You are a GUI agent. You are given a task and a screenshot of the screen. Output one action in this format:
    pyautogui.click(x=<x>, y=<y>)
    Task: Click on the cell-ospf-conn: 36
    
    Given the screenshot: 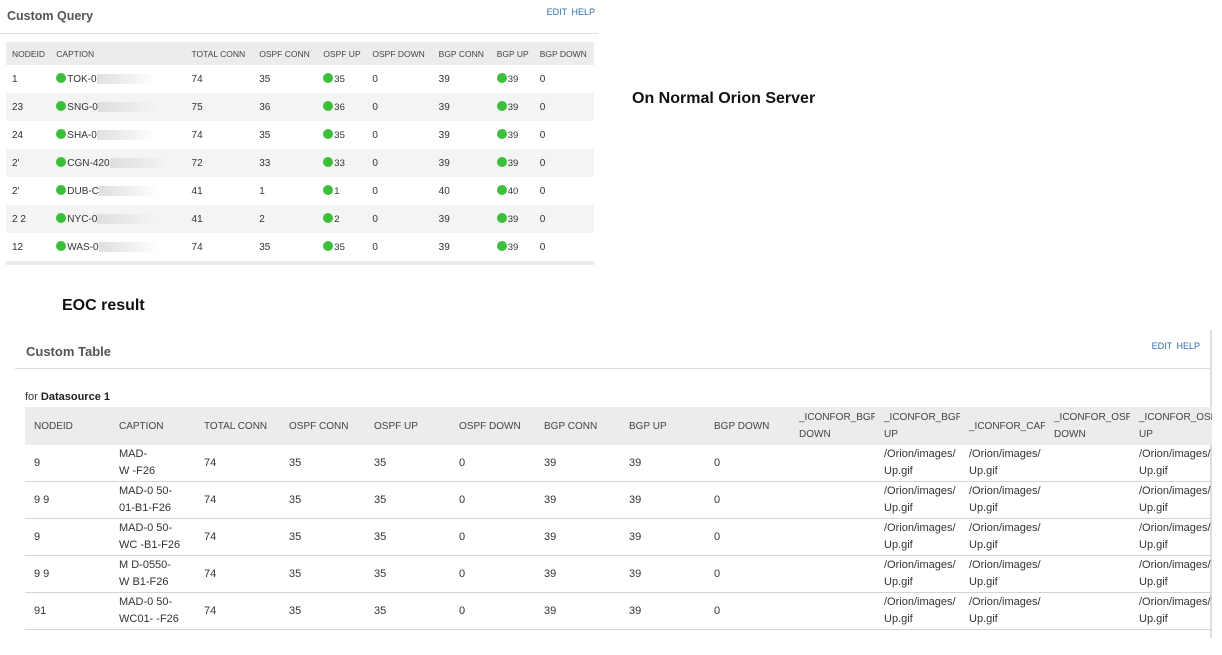 What is the action you would take?
    pyautogui.click(x=285, y=107)
    